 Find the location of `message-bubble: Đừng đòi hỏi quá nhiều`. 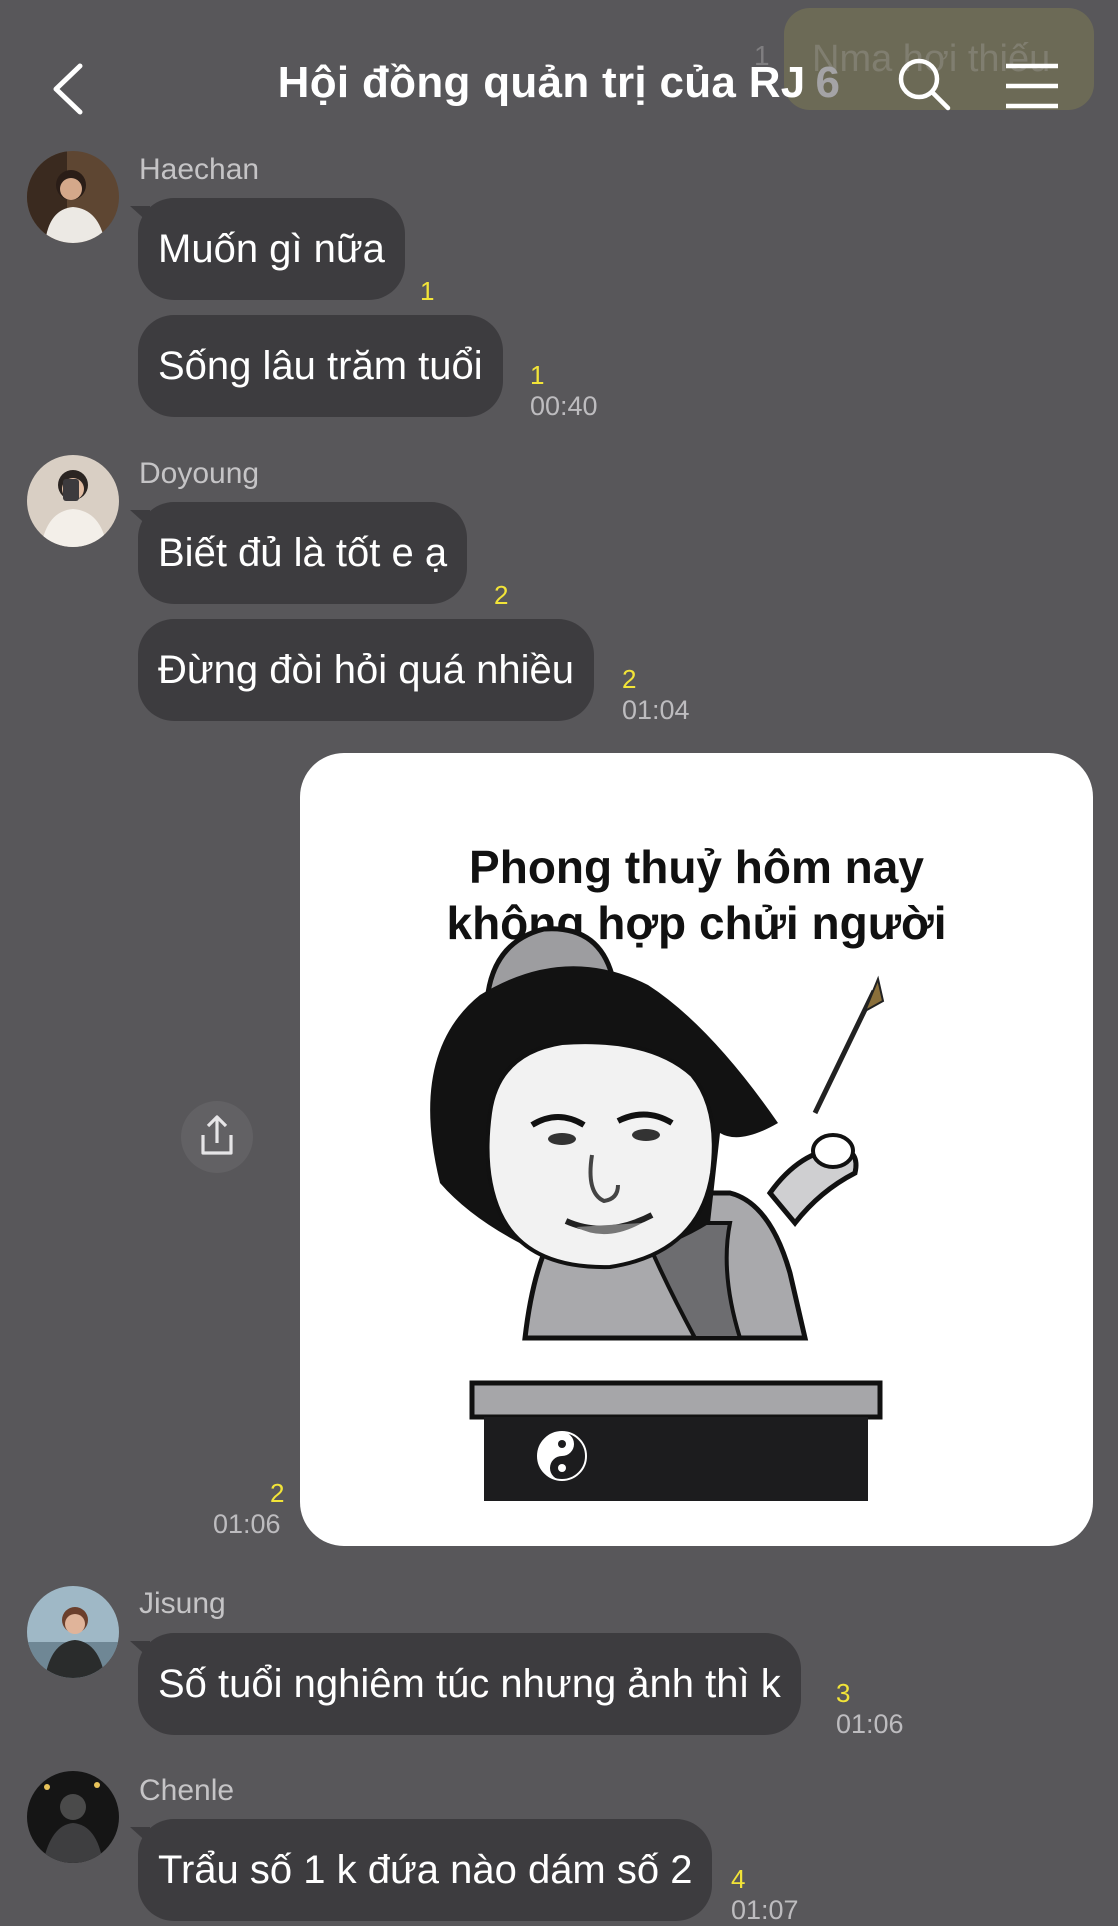

message-bubble: Đừng đòi hỏi quá nhiều is located at coordinates (366, 670).